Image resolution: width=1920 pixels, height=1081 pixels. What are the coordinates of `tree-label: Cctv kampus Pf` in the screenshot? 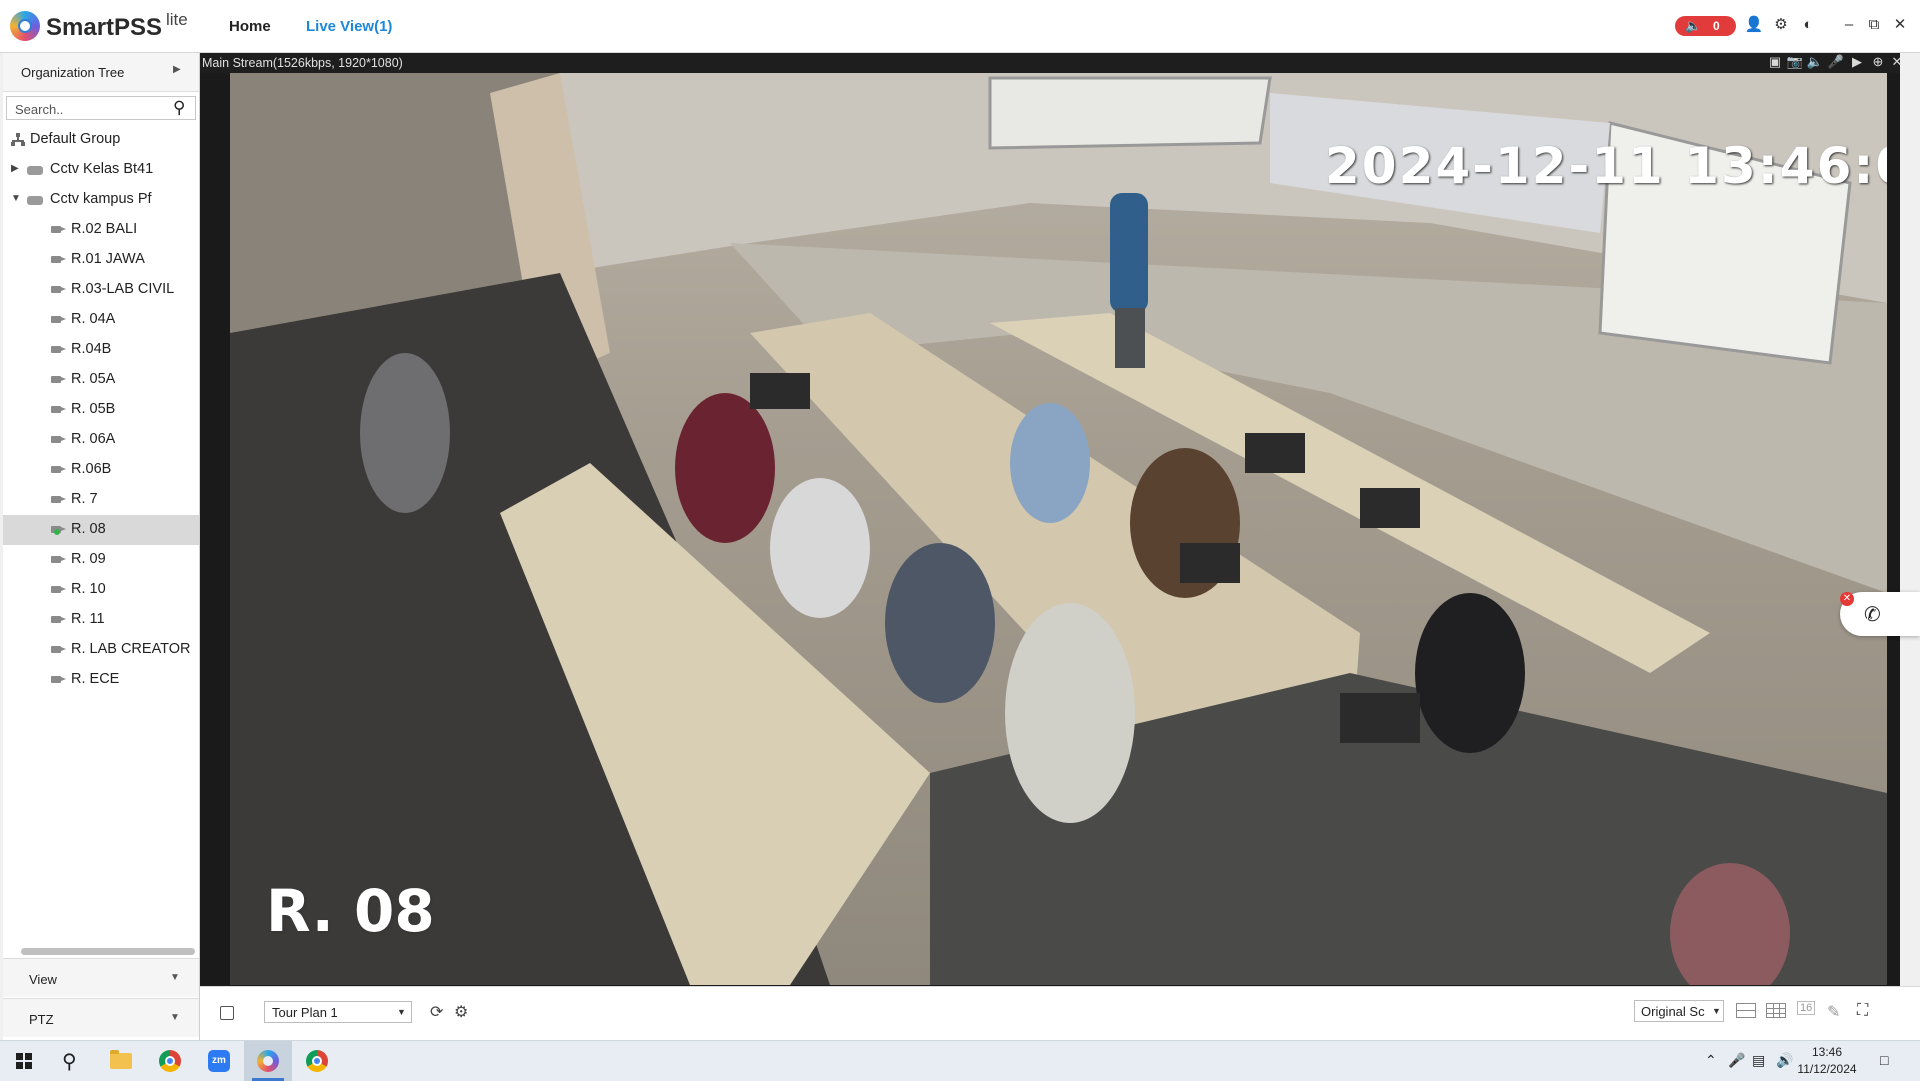 It's located at (101, 199).